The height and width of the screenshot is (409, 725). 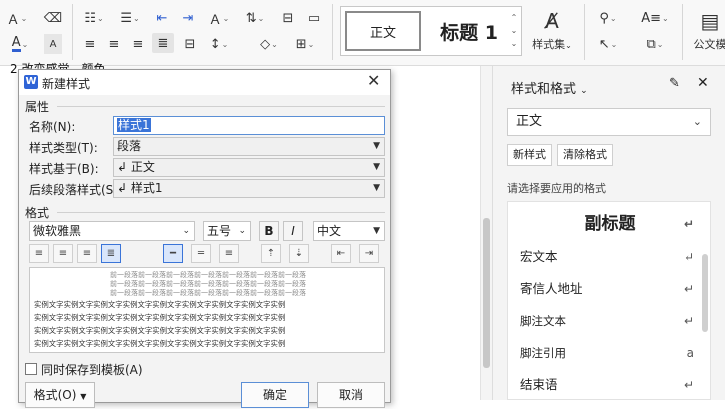 I want to click on para-mark-button: ▭, so click(x=314, y=18).